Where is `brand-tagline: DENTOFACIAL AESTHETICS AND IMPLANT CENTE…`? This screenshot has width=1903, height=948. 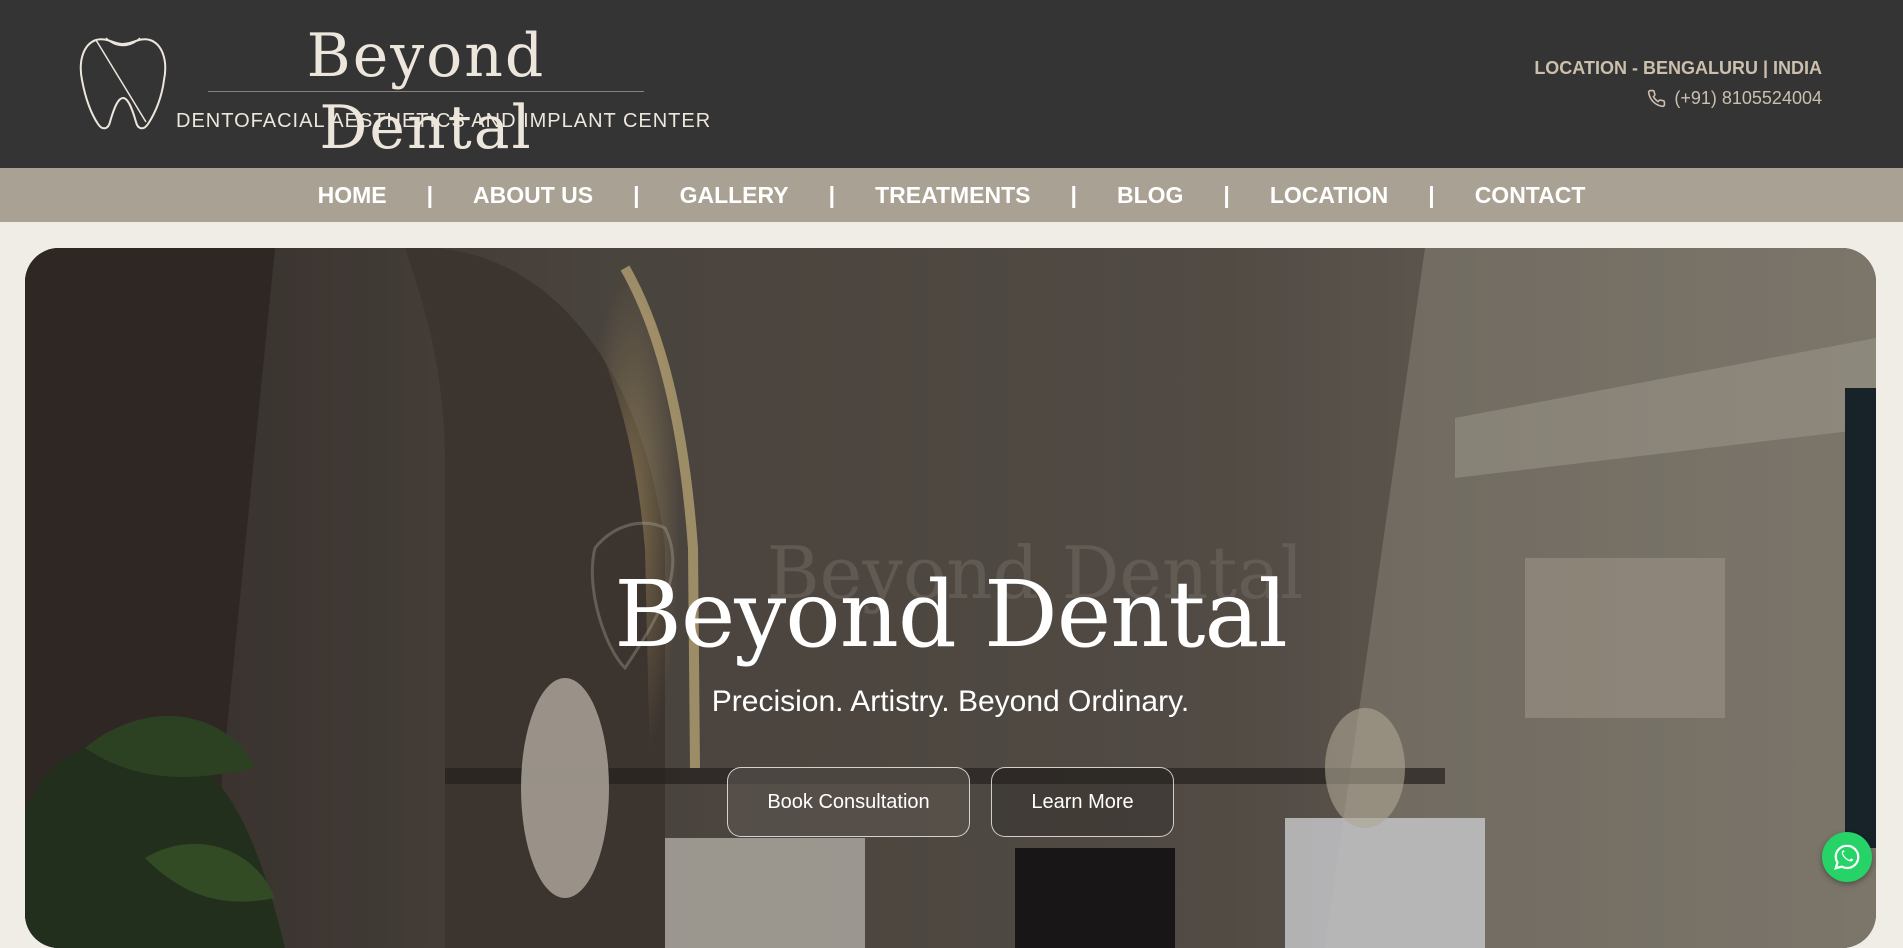 brand-tagline: DENTOFACIAL AESTHETICS AND IMPLANT CENTE… is located at coordinates (444, 121).